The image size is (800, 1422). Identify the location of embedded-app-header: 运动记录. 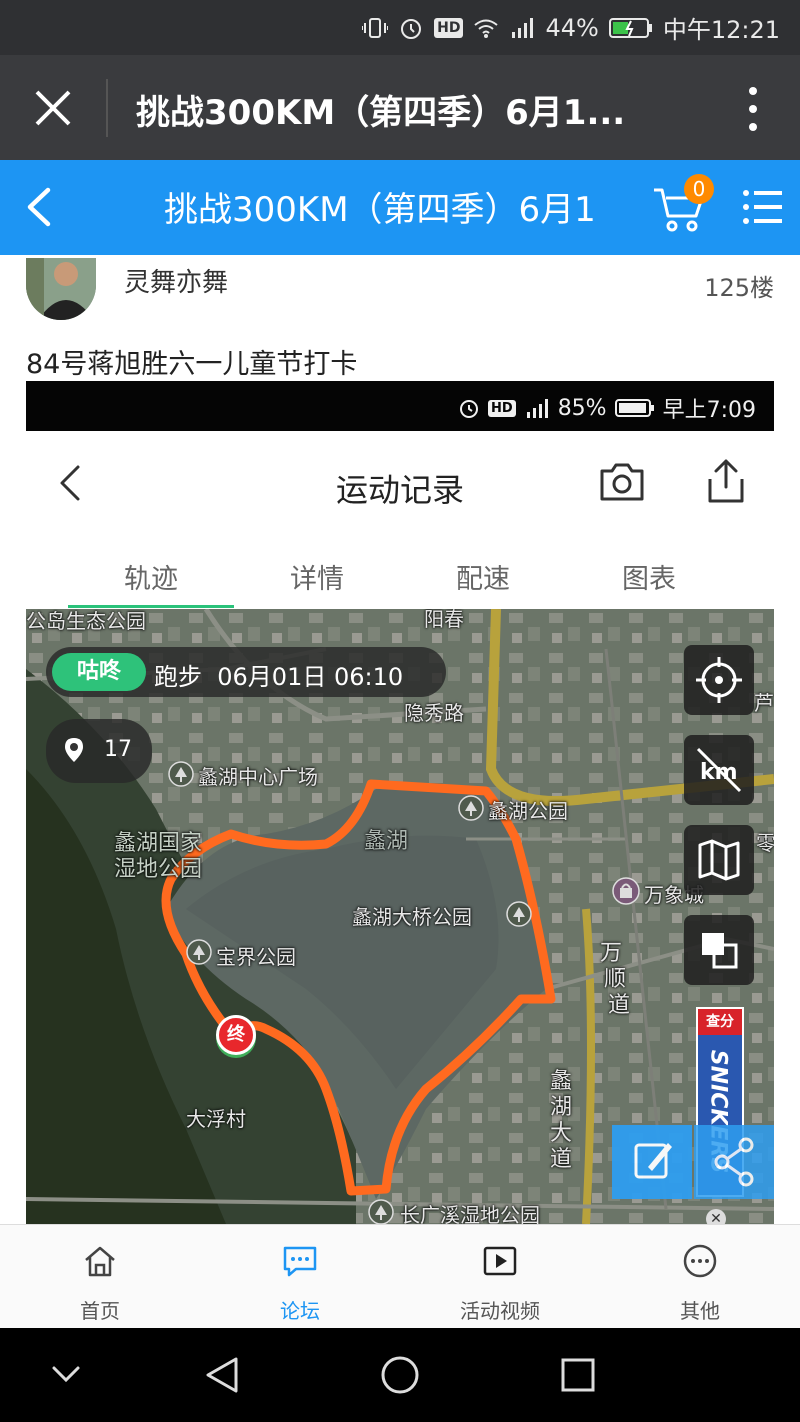
(400, 486).